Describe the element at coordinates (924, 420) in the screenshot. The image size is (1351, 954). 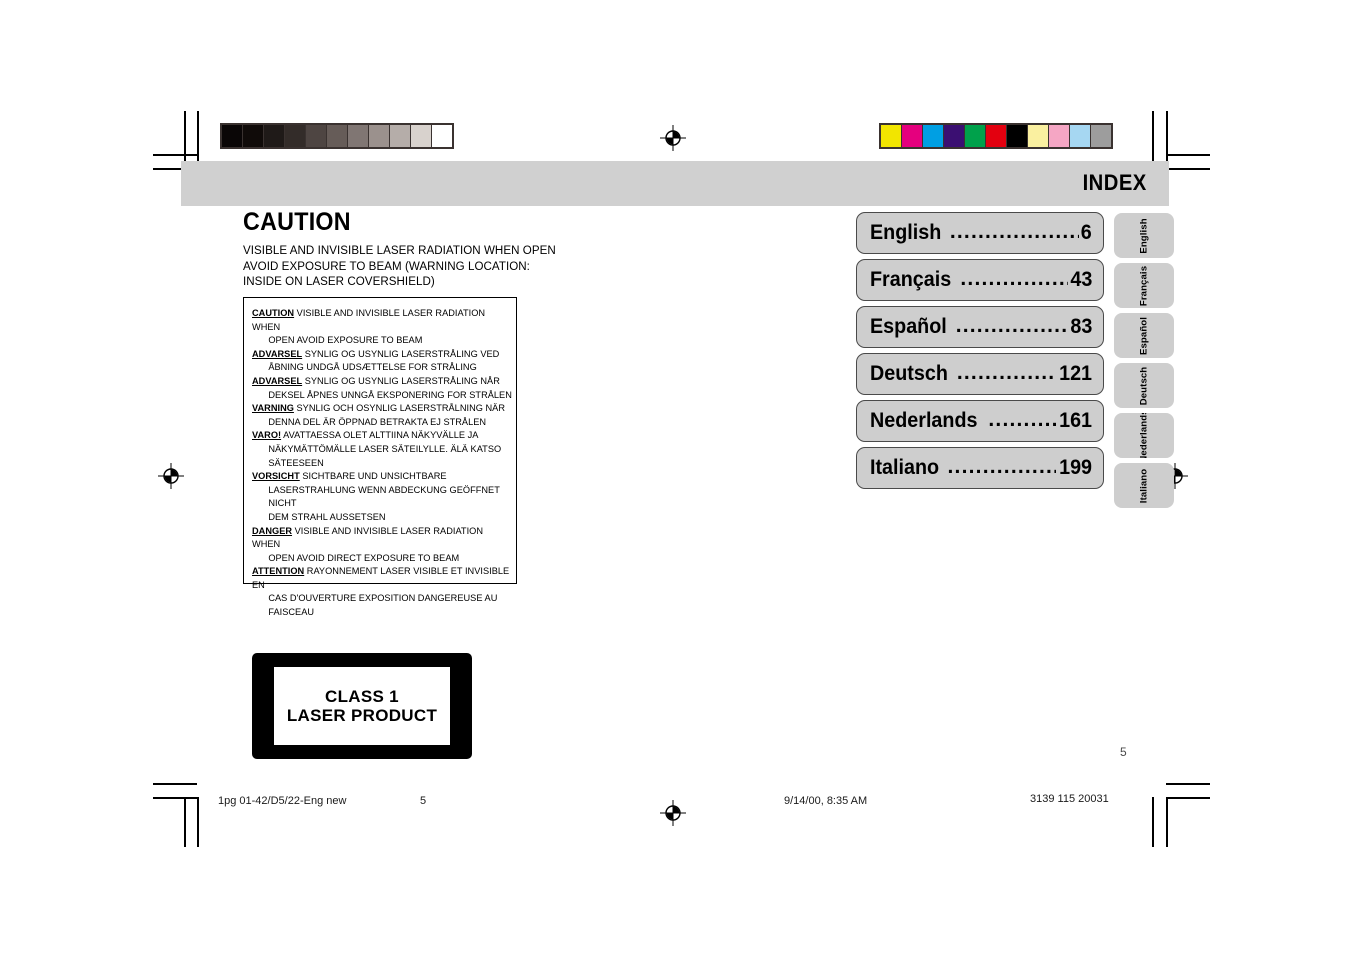
I see `index-item-label: Nederlands` at that location.